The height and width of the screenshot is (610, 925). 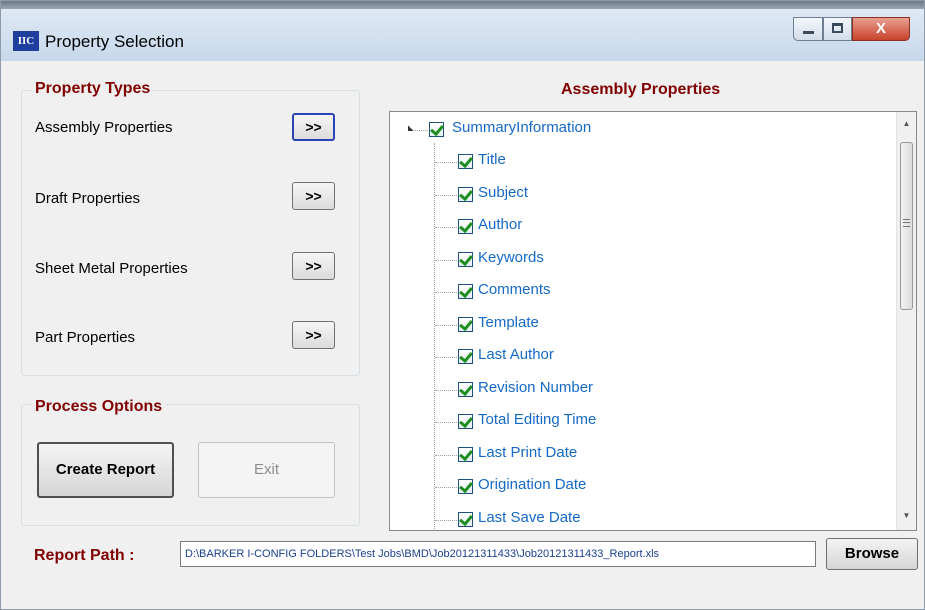 I want to click on tree-item-author: Author, so click(x=640, y=228).